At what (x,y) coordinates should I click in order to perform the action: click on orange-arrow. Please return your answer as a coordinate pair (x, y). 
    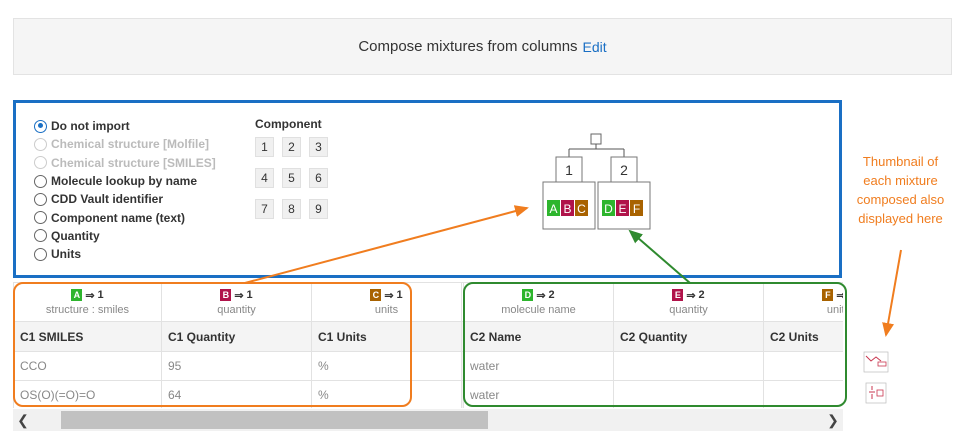
    Looking at the image, I should click on (386, 244).